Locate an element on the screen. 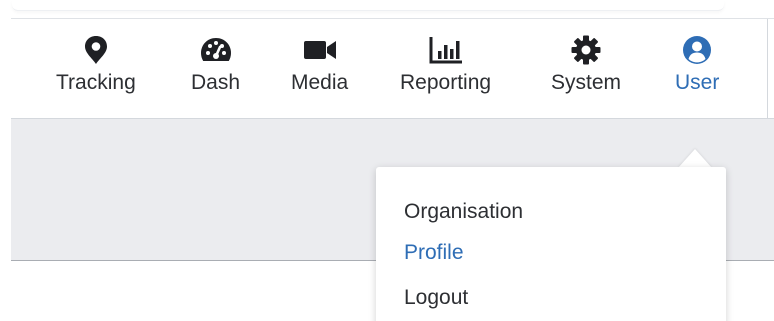  nav-item-tracking: Tracking is located at coordinates (96, 68).